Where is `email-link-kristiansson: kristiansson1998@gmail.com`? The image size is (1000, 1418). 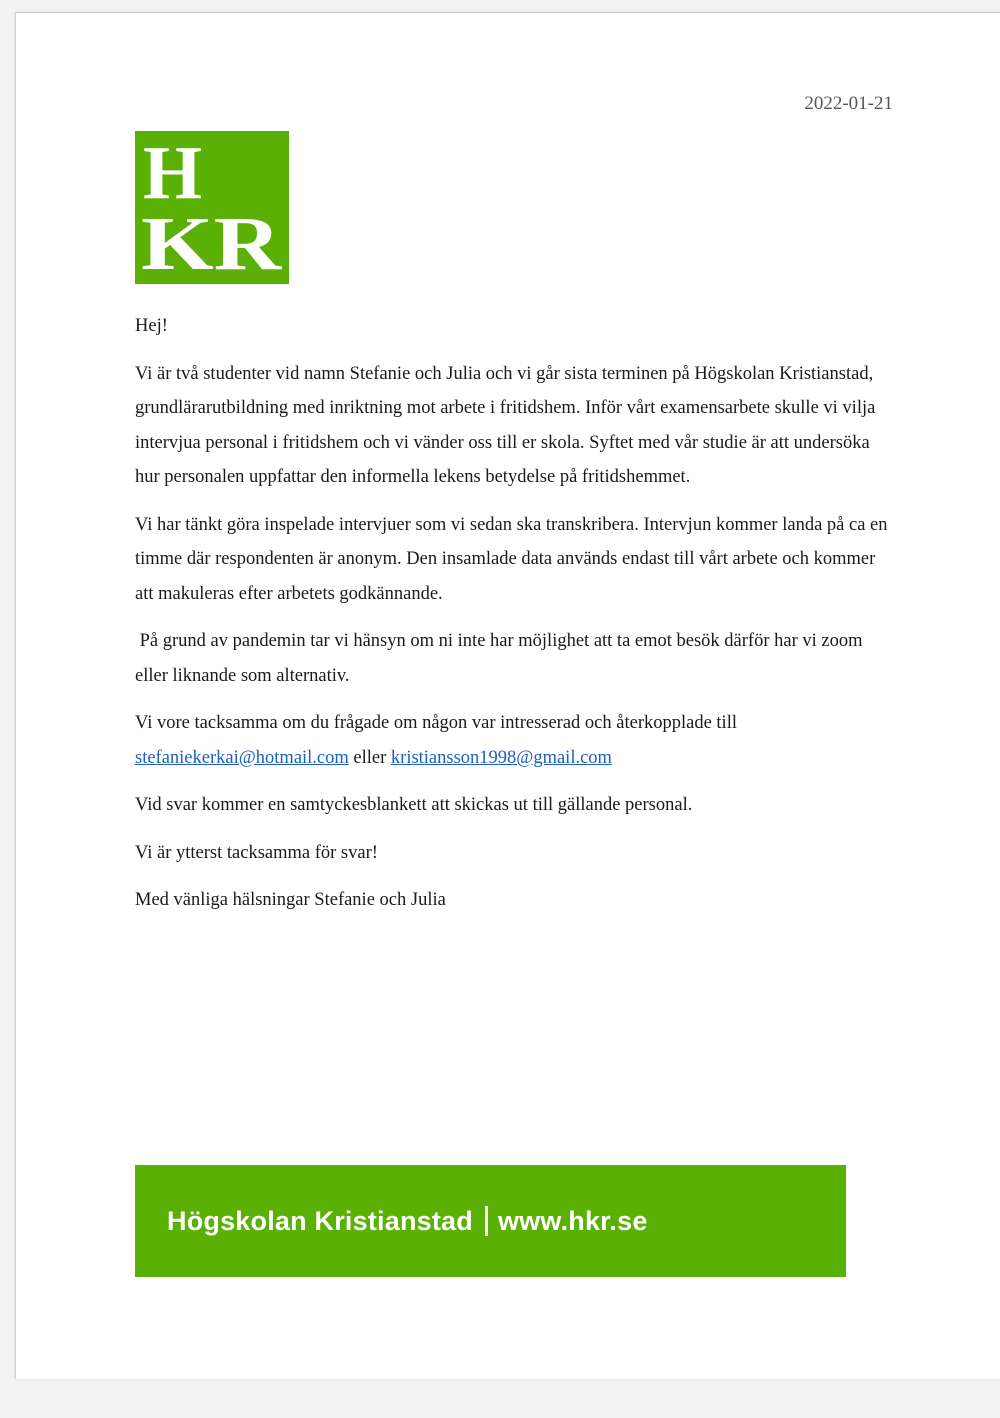
email-link-kristiansson: kristiansson1998@gmail.com is located at coordinates (501, 758).